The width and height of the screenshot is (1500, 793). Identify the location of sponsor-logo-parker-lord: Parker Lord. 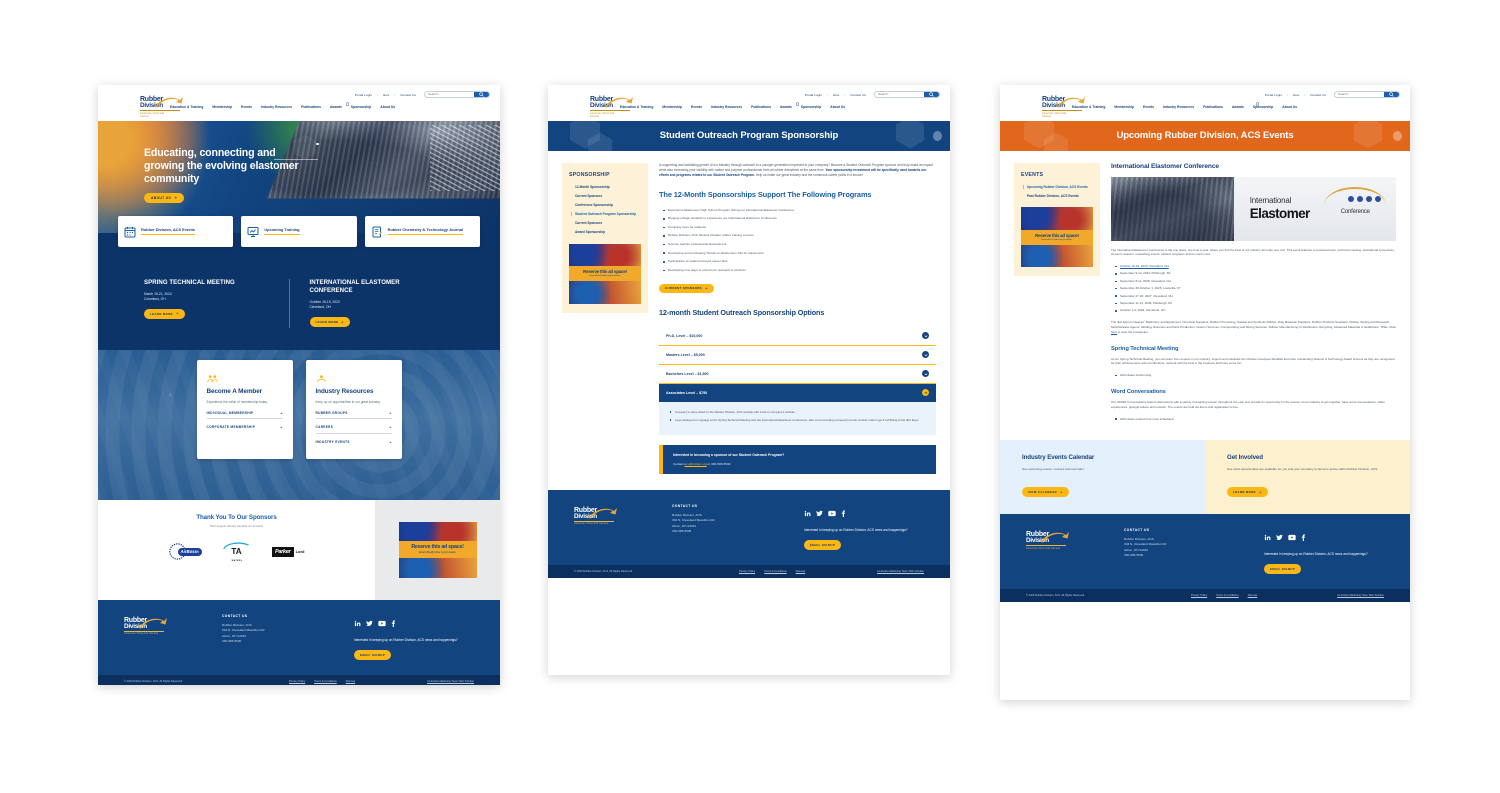
(287, 552).